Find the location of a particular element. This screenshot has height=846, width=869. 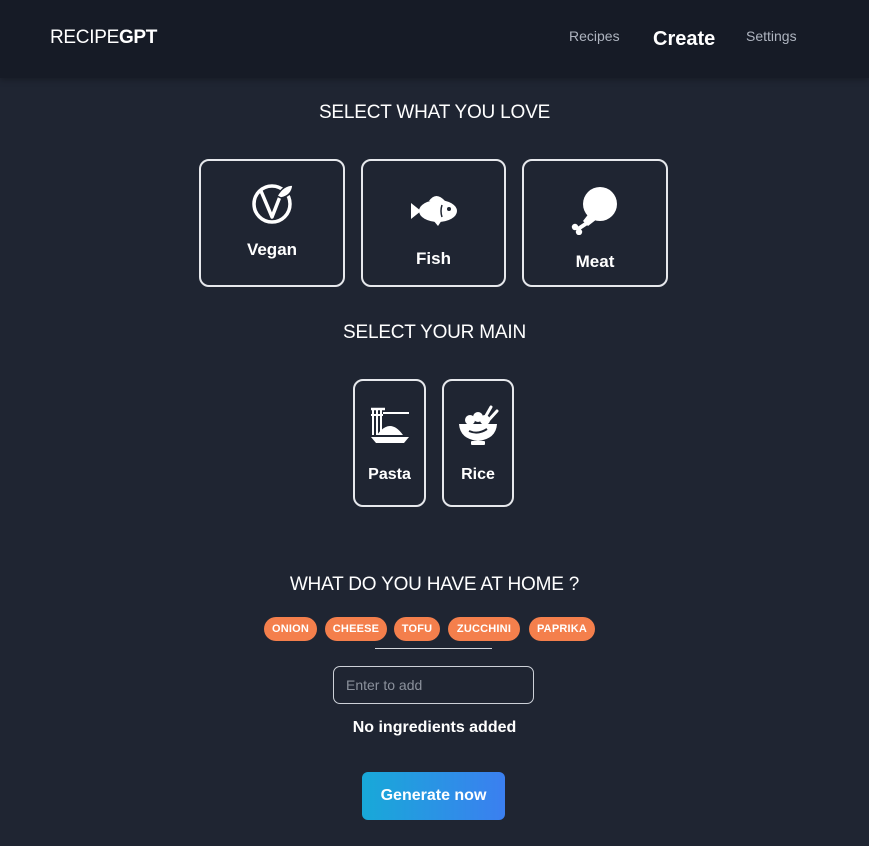

top-navbar: RECIPEGPT Recipes Create Settings is located at coordinates (434, 39).